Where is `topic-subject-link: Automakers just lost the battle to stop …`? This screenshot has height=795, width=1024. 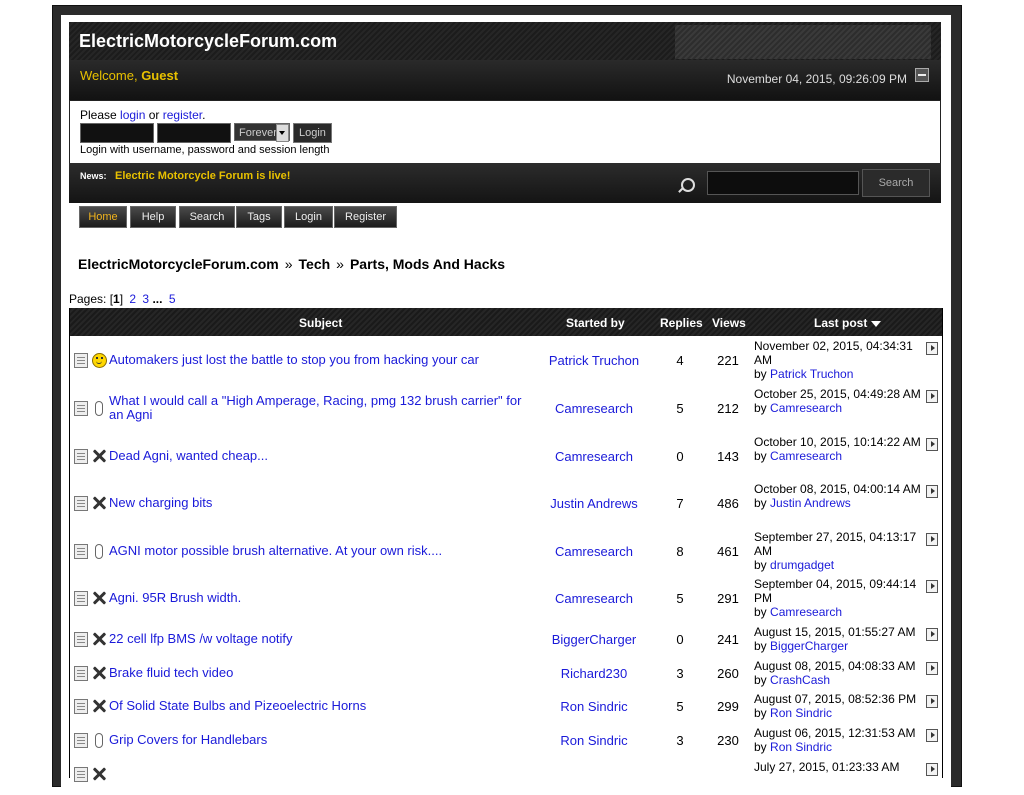 topic-subject-link: Automakers just lost the battle to stop … is located at coordinates (319, 360).